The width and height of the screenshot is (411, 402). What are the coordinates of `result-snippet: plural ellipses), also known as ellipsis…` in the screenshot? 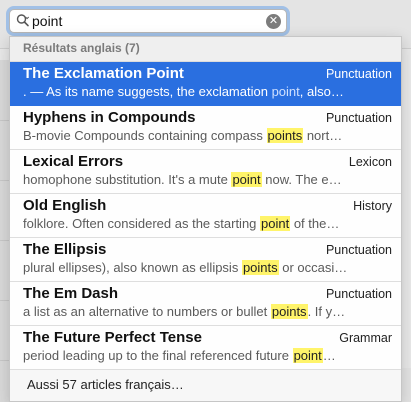 It's located at (185, 267).